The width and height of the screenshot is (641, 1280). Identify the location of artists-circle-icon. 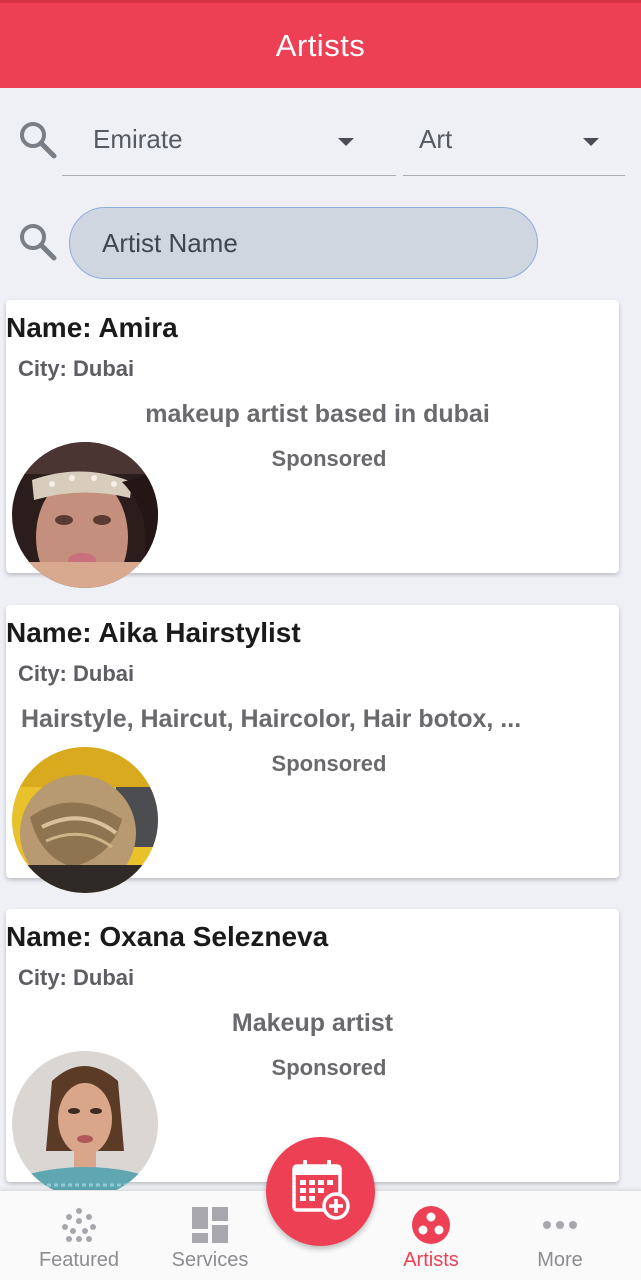
(431, 1225).